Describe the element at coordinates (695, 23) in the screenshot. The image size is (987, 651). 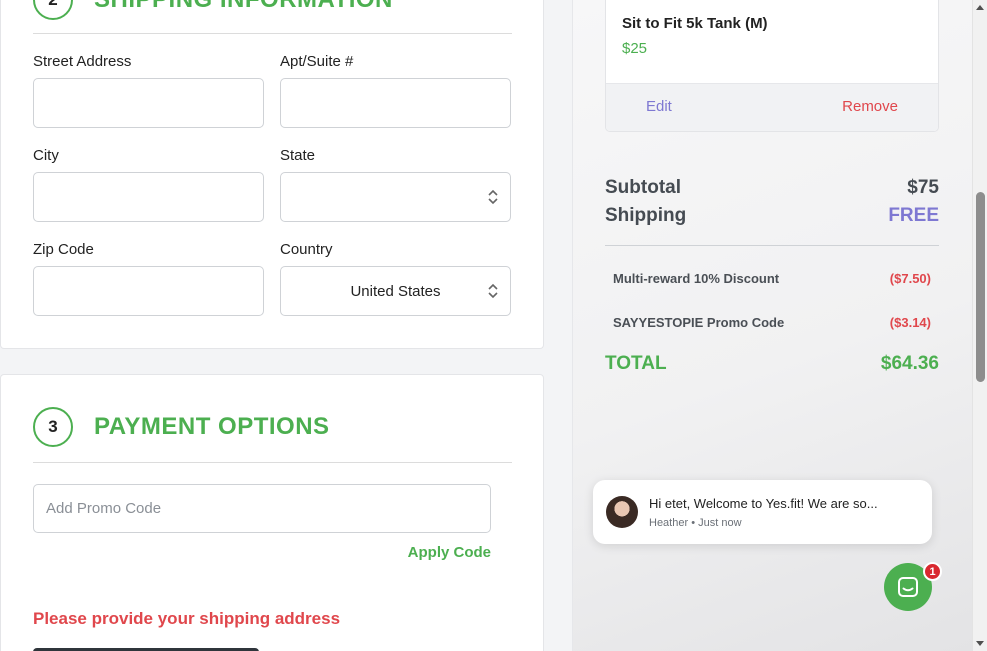
I see `cart-item-name: Sit to Fit 5k Tank (M)` at that location.